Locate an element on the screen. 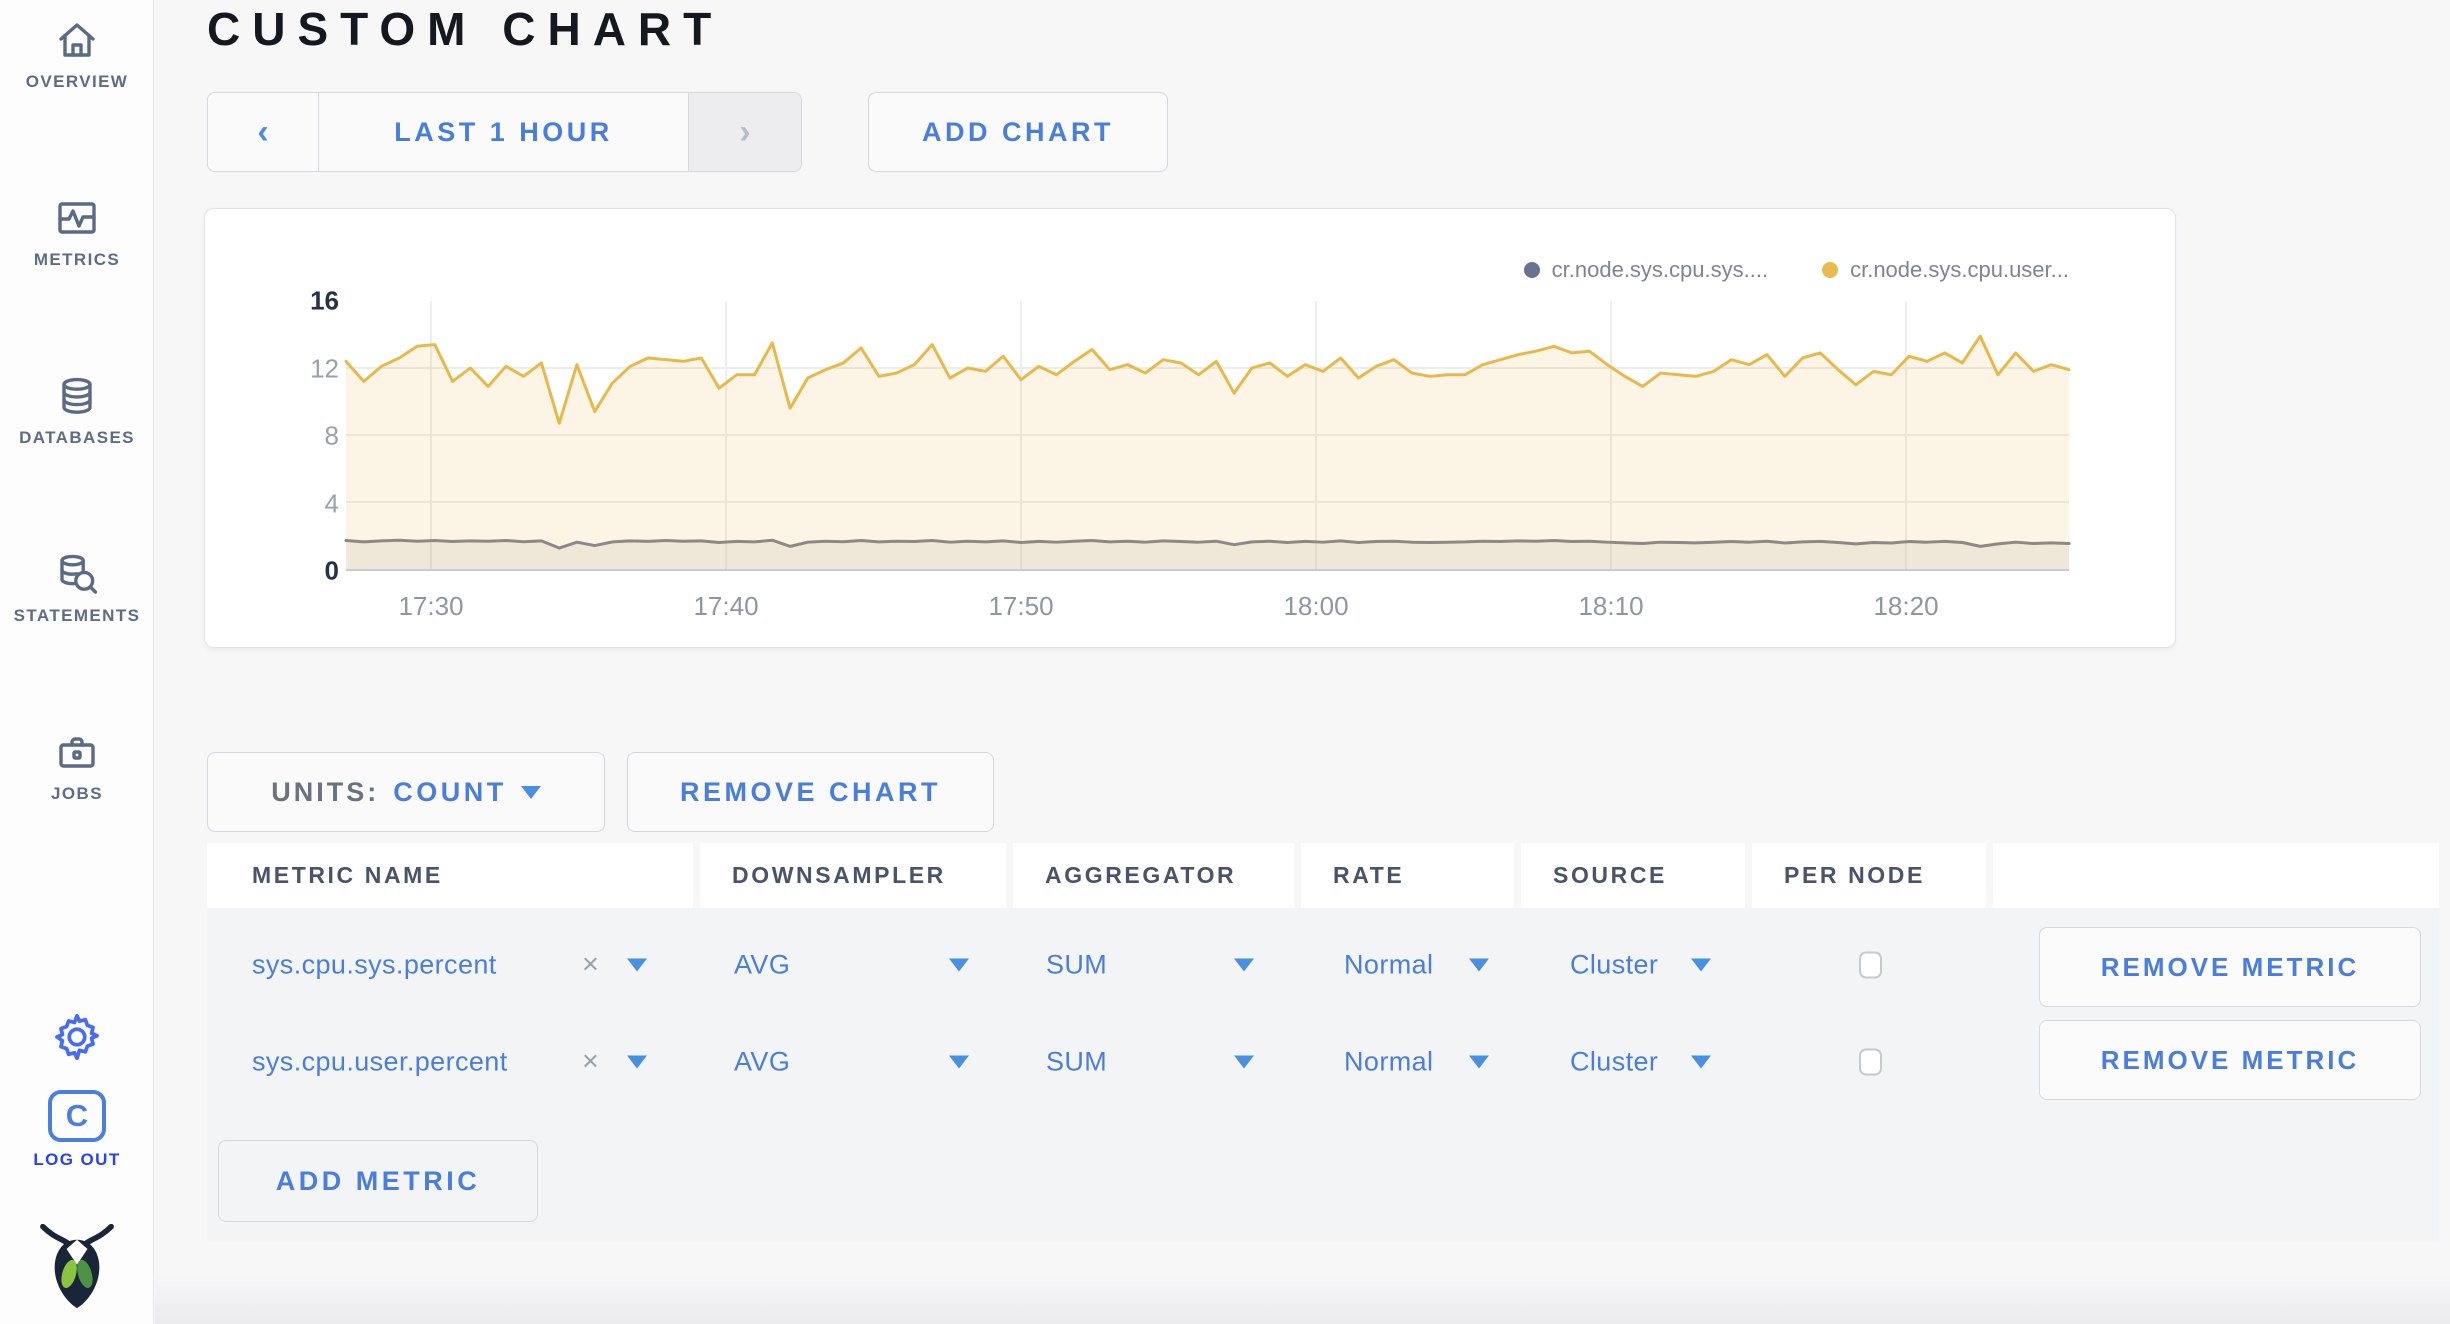 Image resolution: width=2450 pixels, height=1324 pixels. time-range-label: LAST 1 HOUR is located at coordinates (503, 132).